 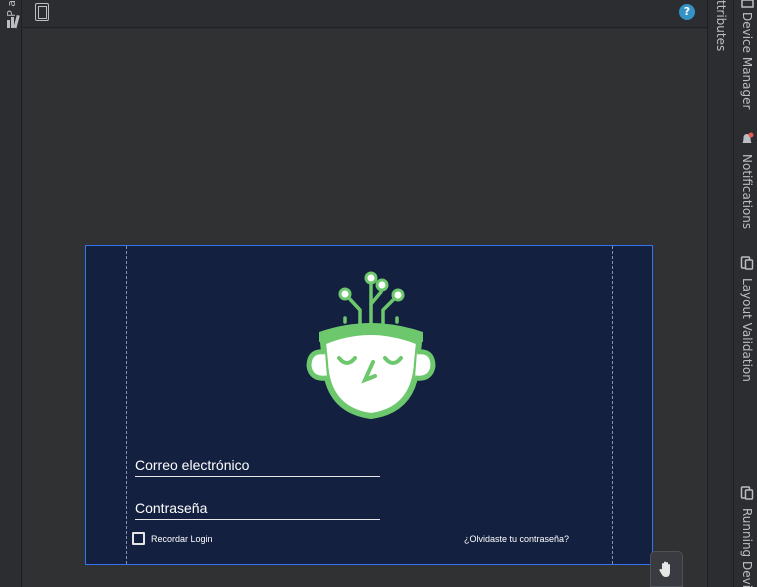 I want to click on design-toolbar: ?, so click(x=365, y=14).